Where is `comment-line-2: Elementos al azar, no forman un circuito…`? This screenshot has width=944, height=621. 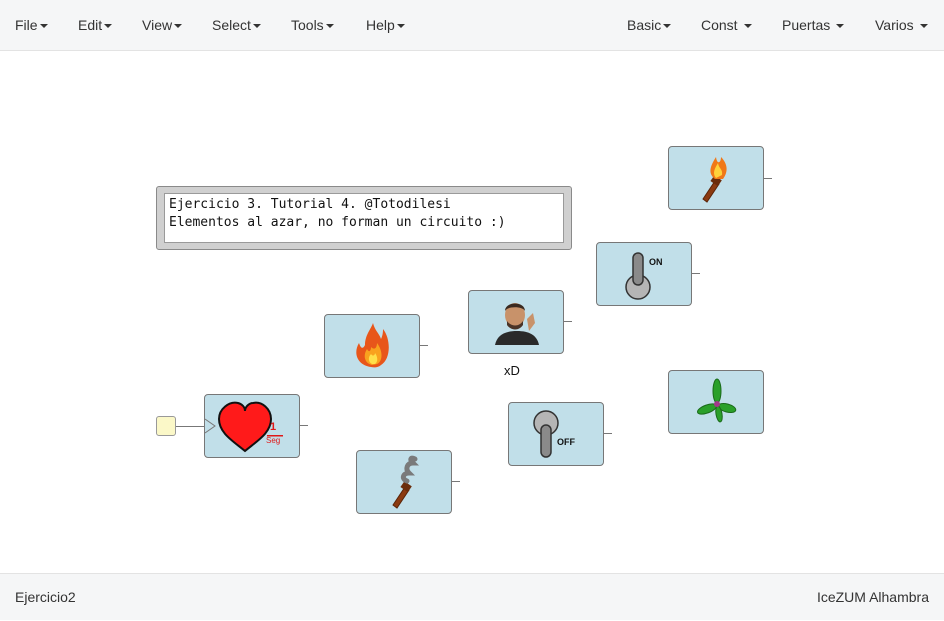 comment-line-2: Elementos al azar, no forman un circuito… is located at coordinates (337, 222).